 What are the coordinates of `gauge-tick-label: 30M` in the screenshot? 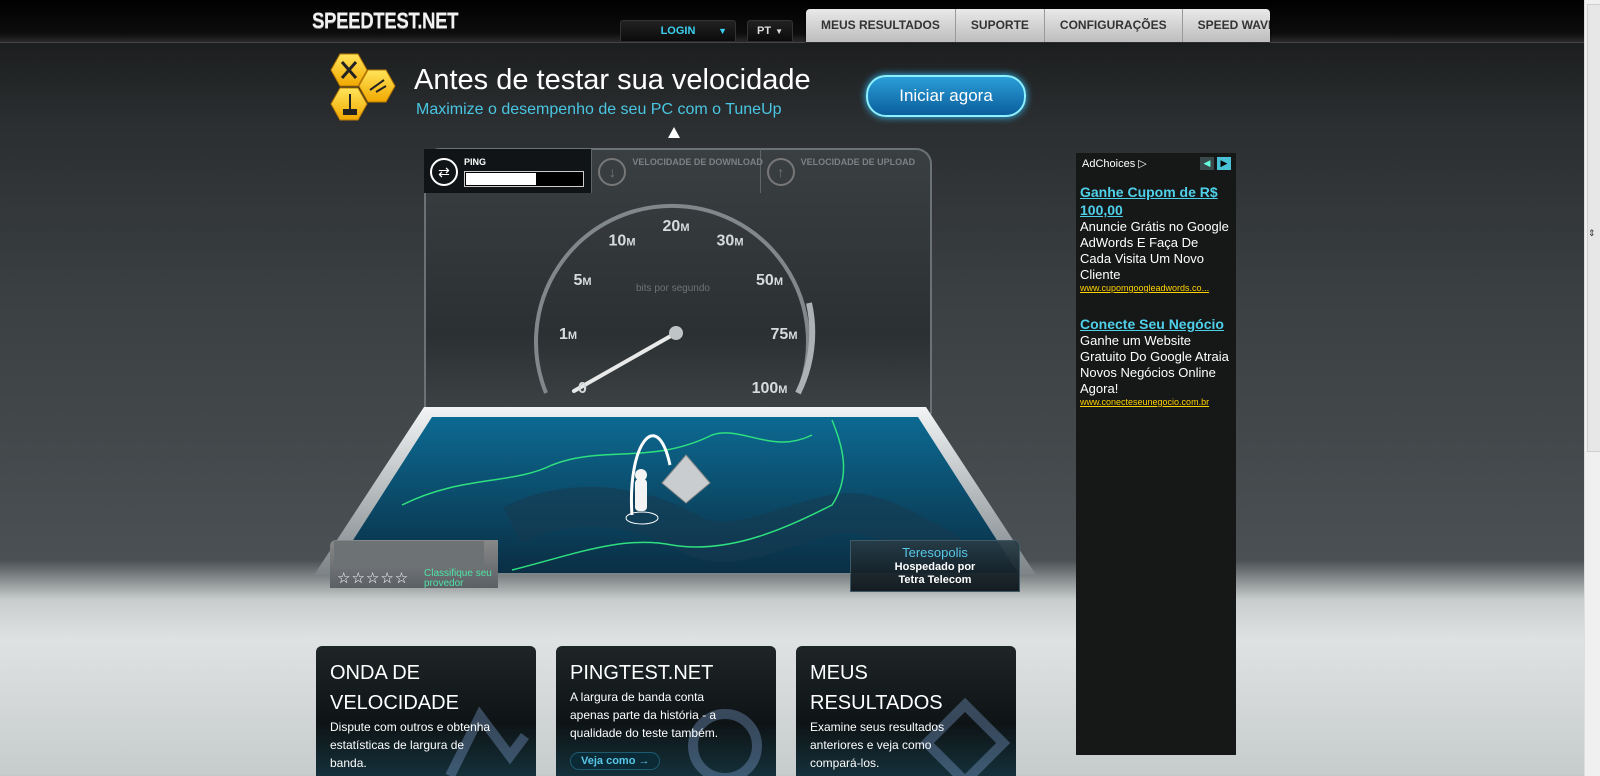 It's located at (730, 241).